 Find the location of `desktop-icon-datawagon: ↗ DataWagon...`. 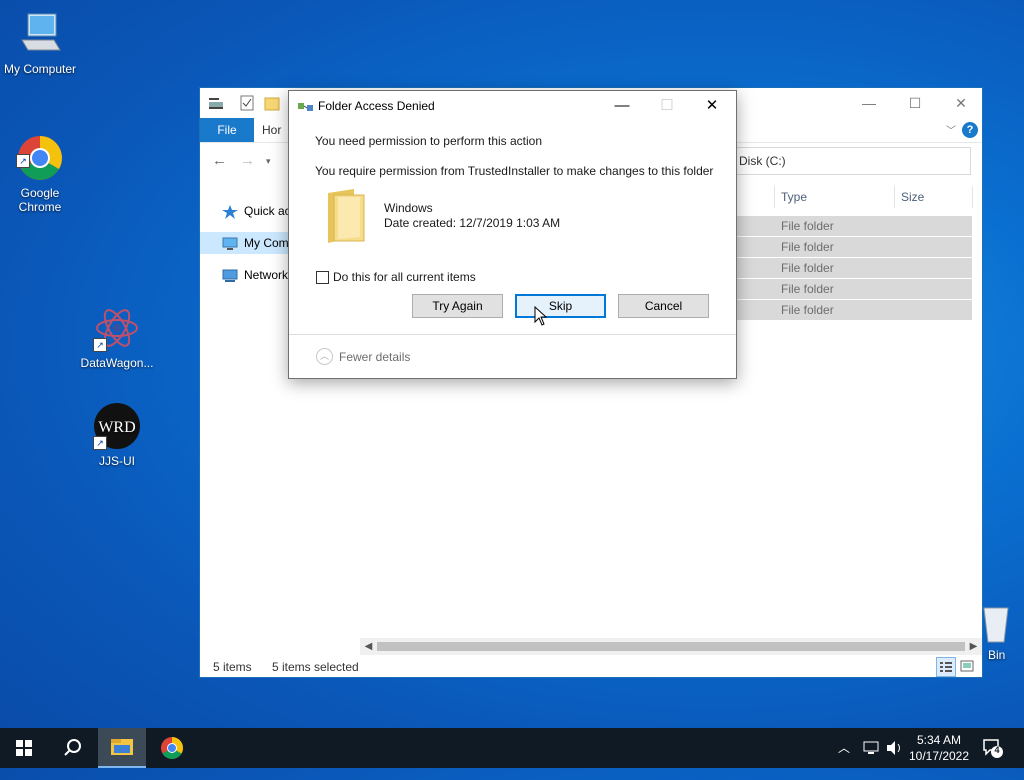

desktop-icon-datawagon: ↗ DataWagon... is located at coordinates (117, 337).